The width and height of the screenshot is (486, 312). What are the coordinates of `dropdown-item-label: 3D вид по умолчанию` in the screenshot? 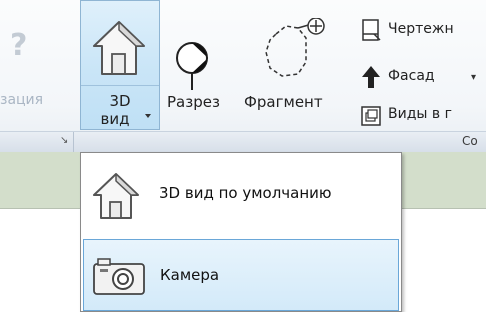 It's located at (245, 193).